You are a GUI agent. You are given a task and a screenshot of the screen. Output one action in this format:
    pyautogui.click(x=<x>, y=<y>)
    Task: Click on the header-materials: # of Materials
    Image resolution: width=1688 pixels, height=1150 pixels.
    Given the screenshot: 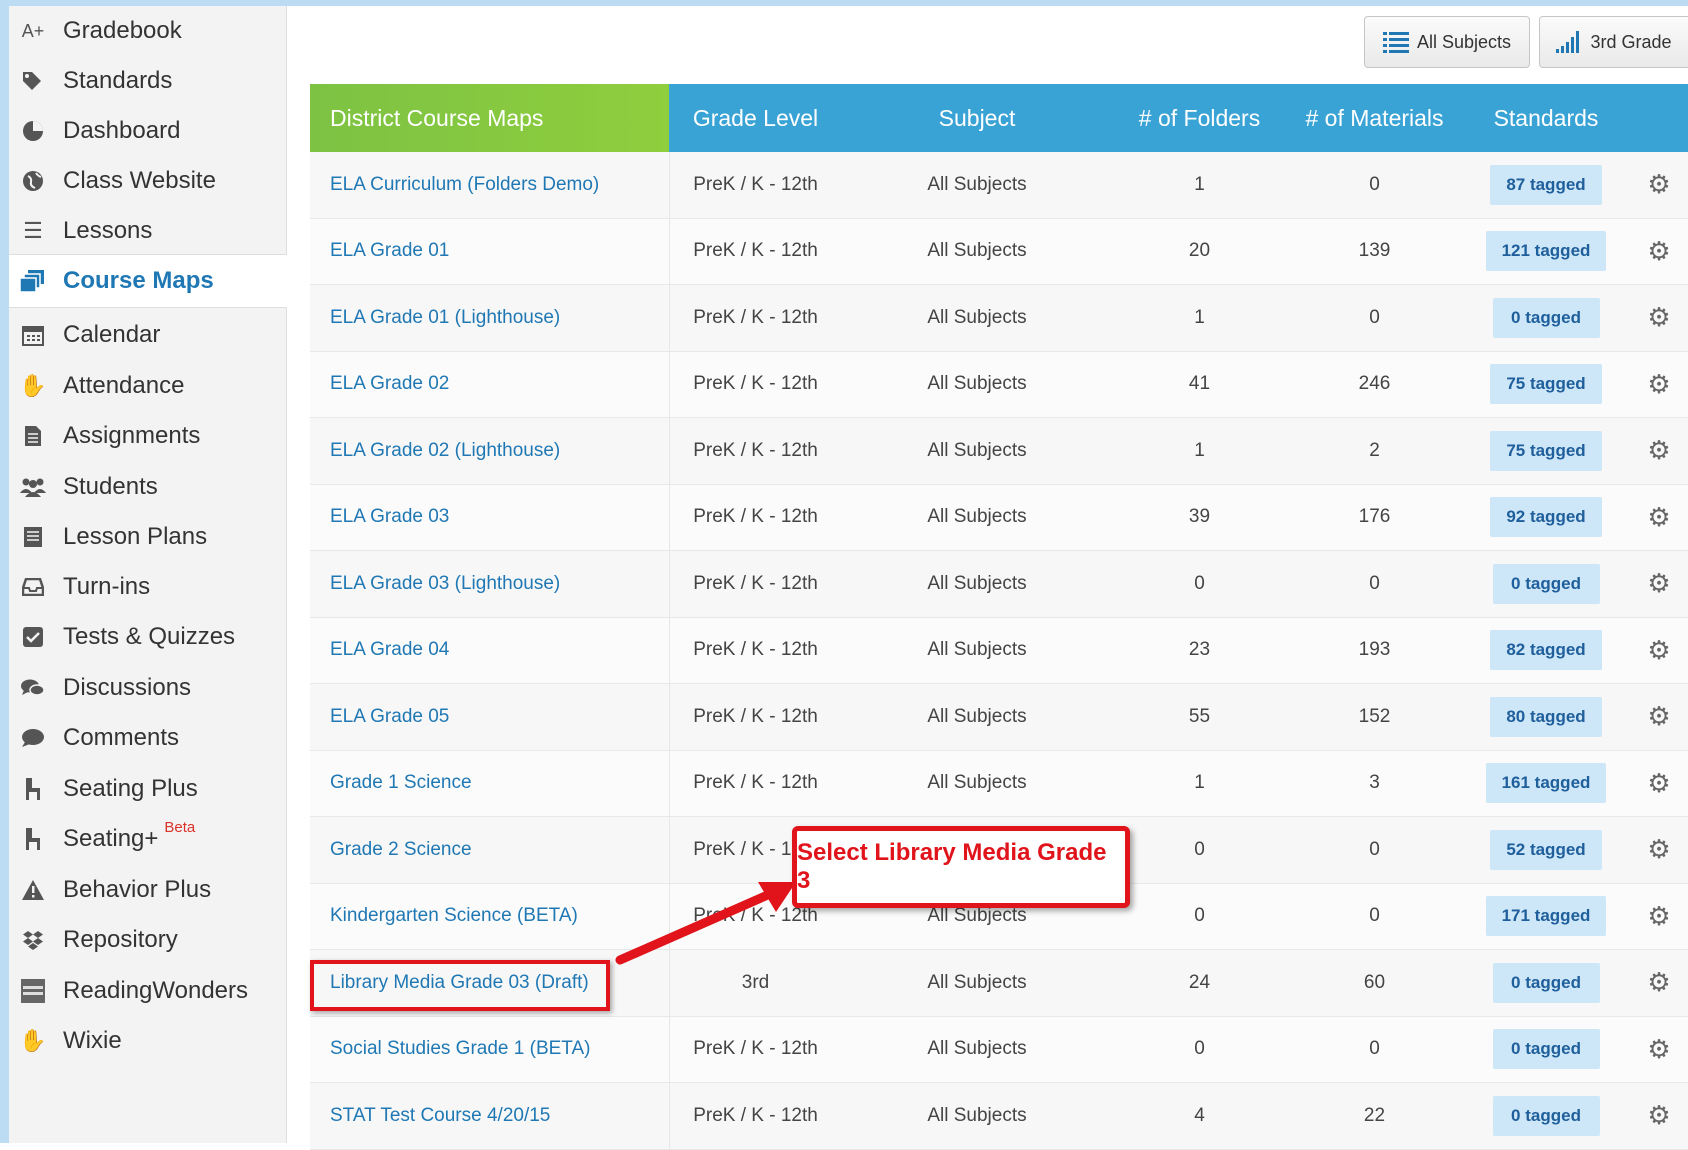 What is the action you would take?
    pyautogui.click(x=1374, y=118)
    